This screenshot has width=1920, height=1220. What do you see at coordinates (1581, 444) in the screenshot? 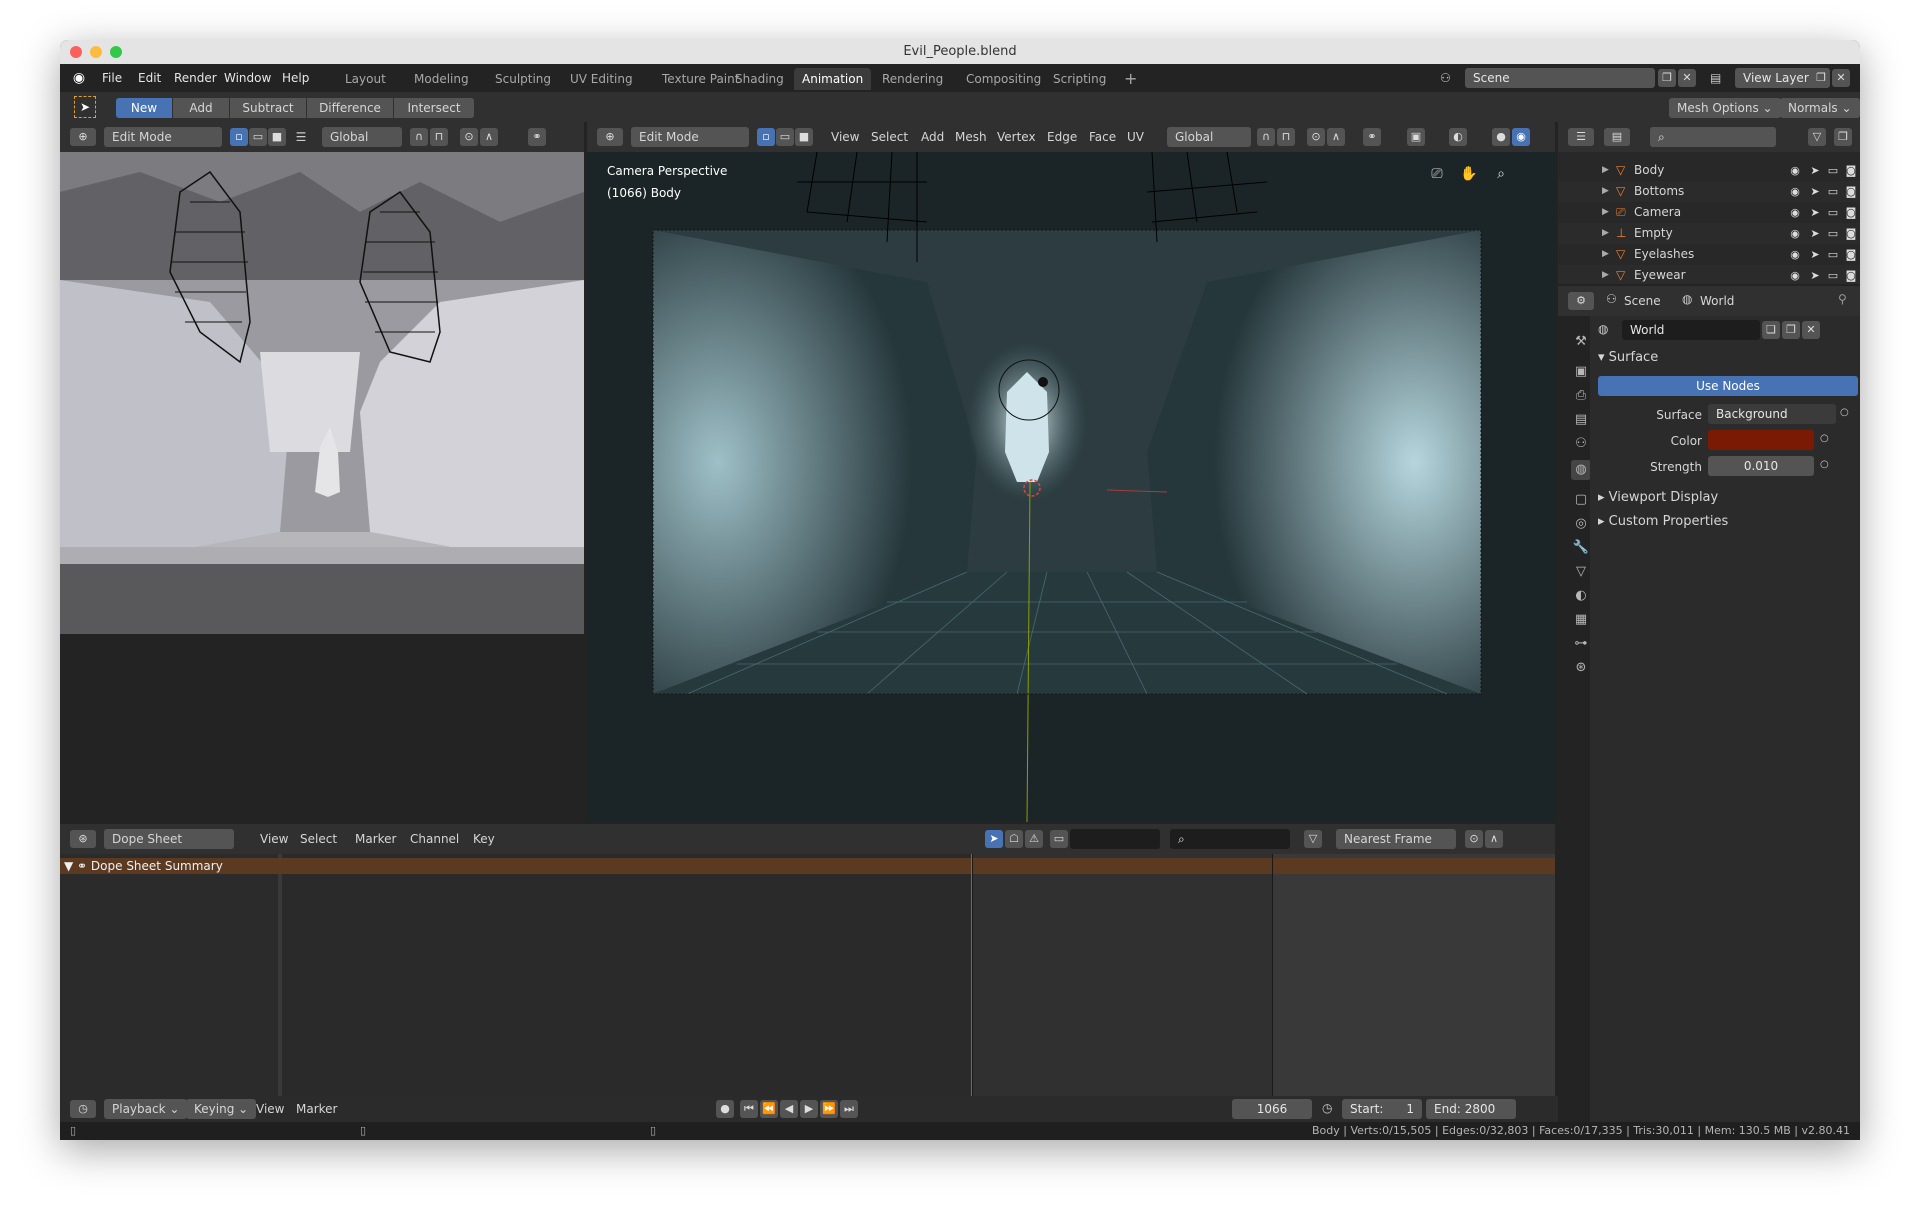
I see `scene-tab-icon: ⚇` at bounding box center [1581, 444].